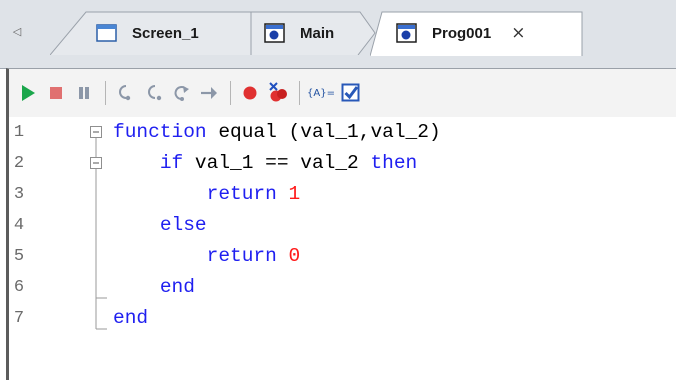 This screenshot has height=380, width=676. What do you see at coordinates (342, 194) in the screenshot?
I see `code-line: 3 return 1` at bounding box center [342, 194].